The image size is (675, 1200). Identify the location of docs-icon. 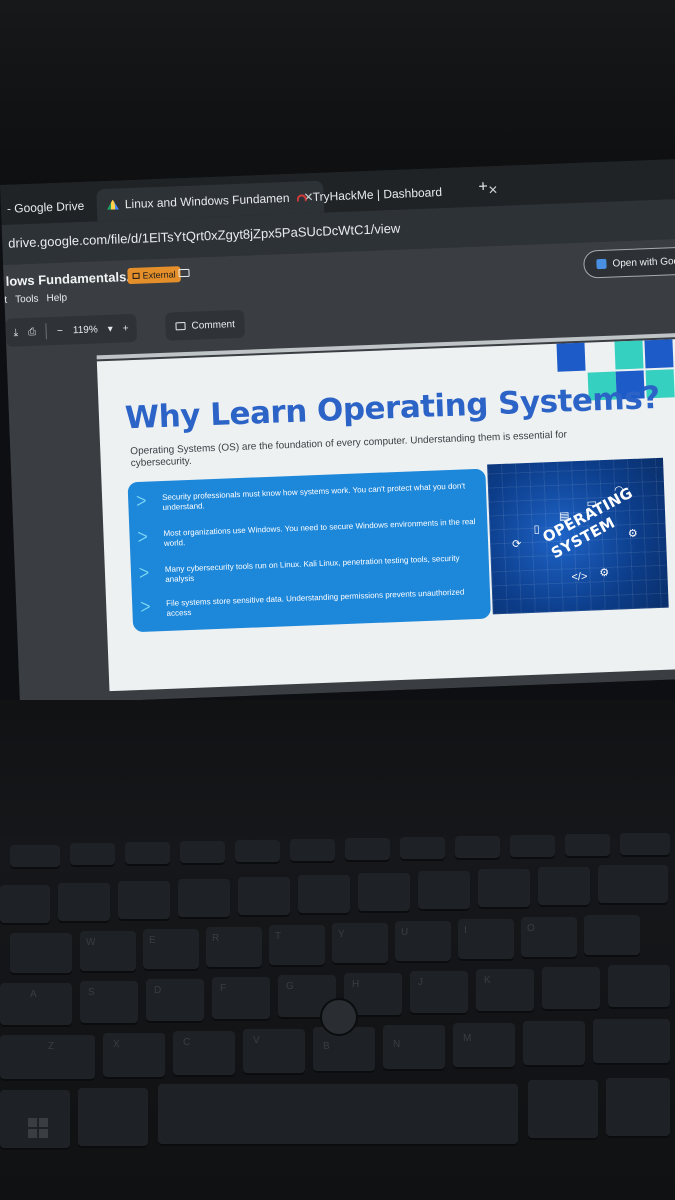
(601, 264).